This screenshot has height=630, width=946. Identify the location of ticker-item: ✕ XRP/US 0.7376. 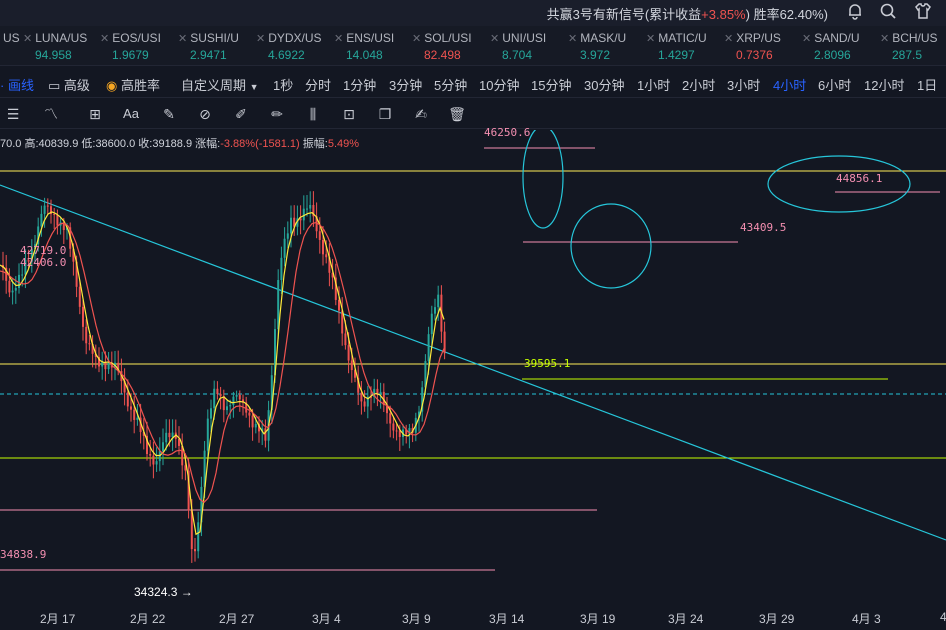
(763, 46).